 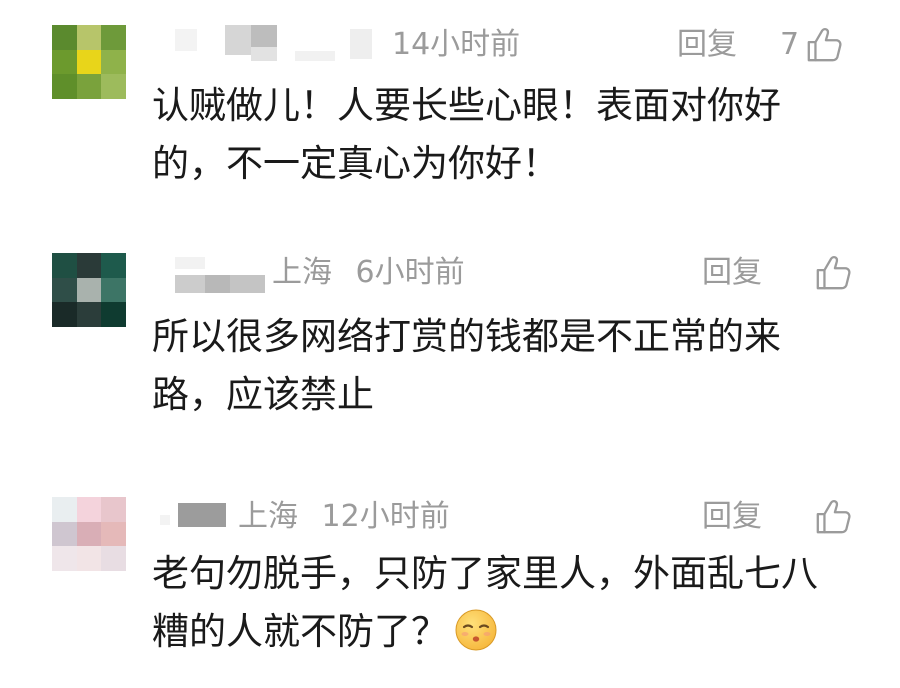 I want to click on comment-text: 所以很多网络打赏的钱都是不正常的来 路，应该禁止, so click(x=502, y=366).